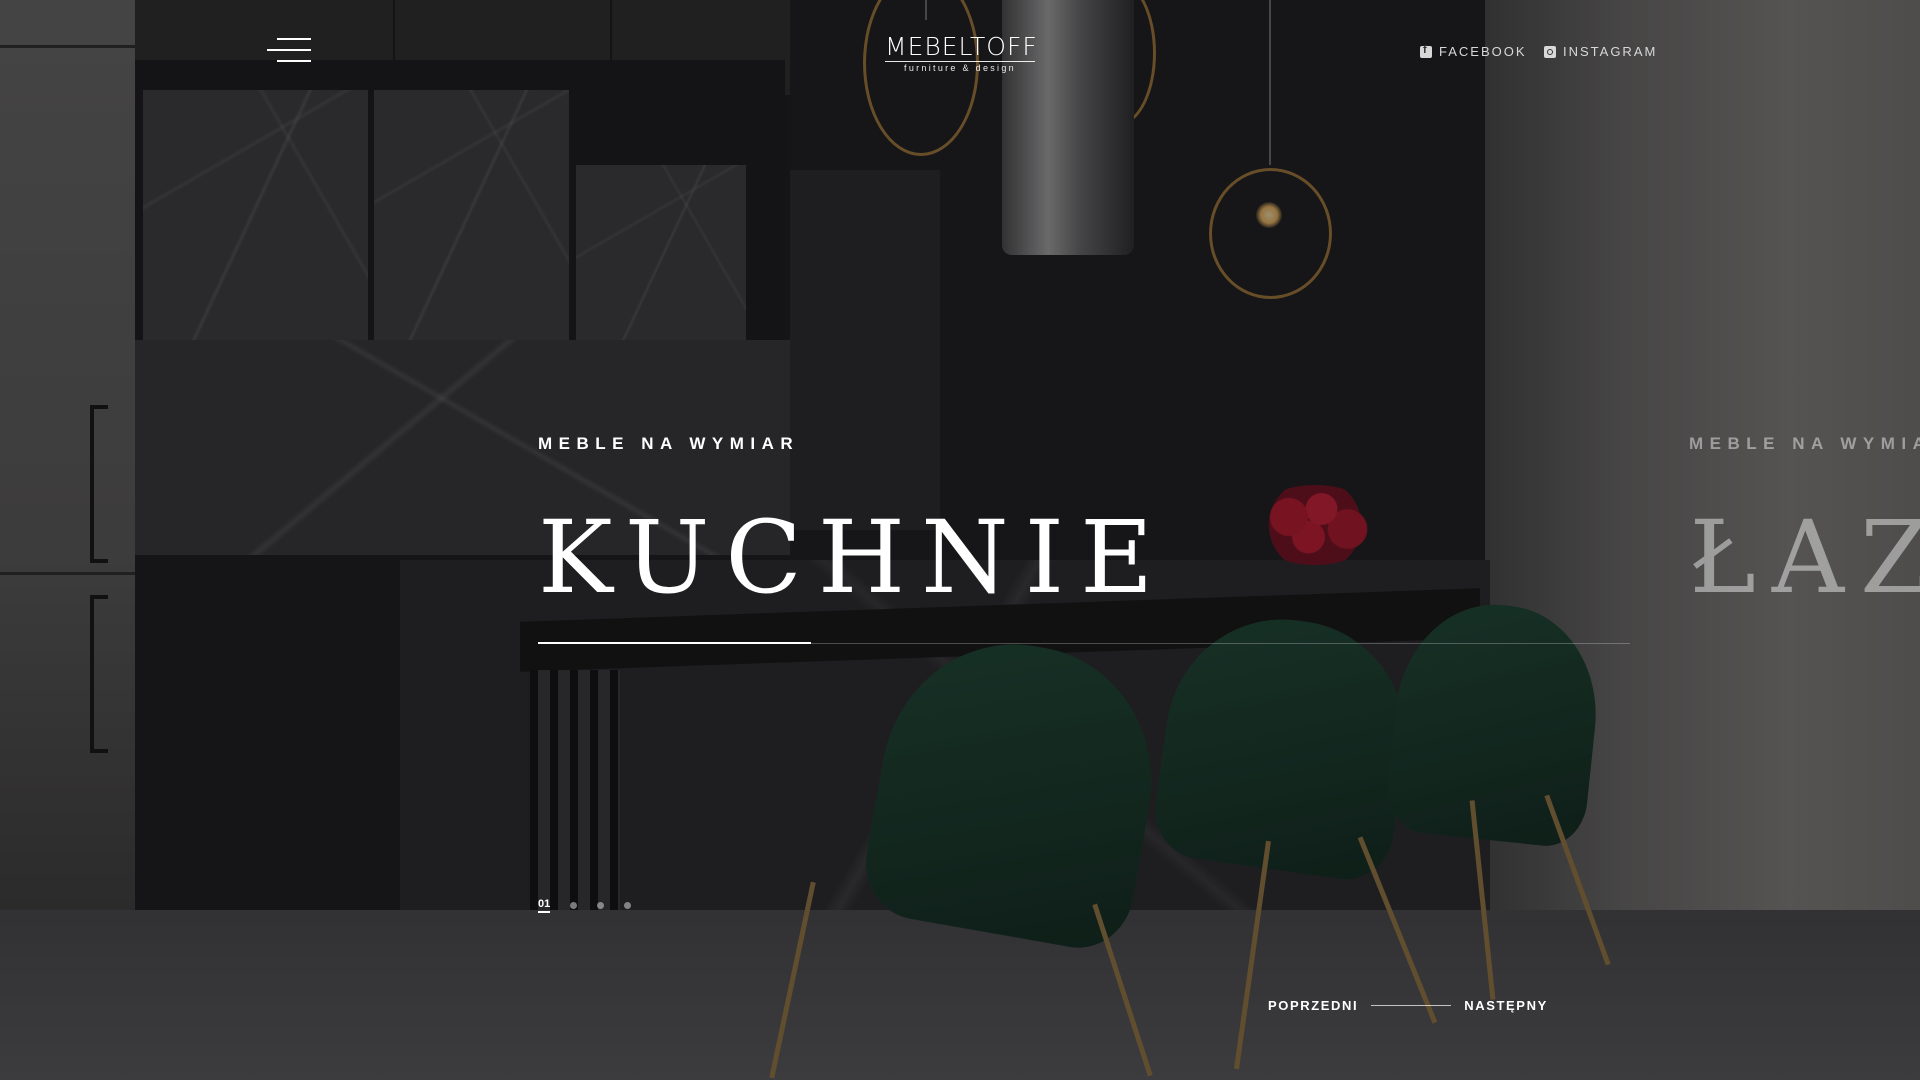 The width and height of the screenshot is (1920, 1080). What do you see at coordinates (289, 52) in the screenshot?
I see `hamburger-menu-button` at bounding box center [289, 52].